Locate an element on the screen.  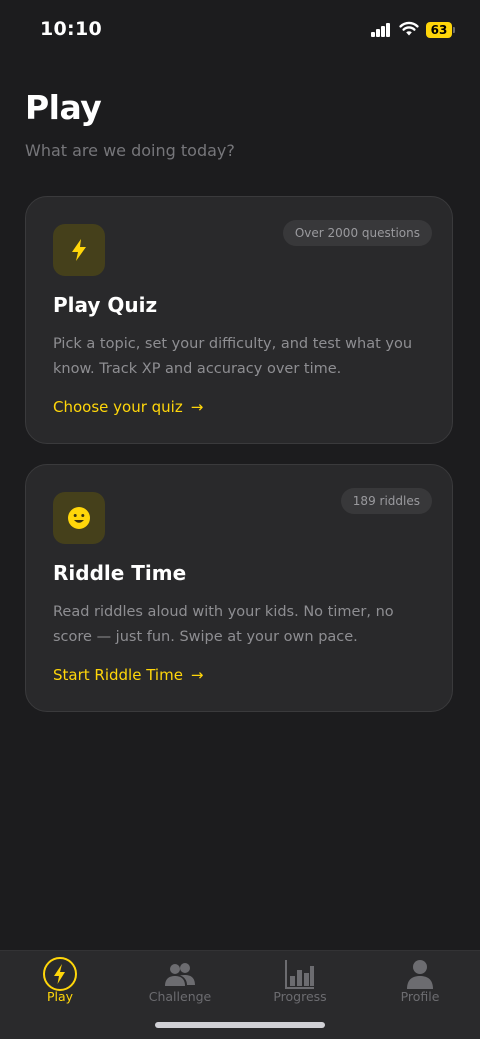
choose-quiz-link: Choose your quiz → is located at coordinates (128, 407).